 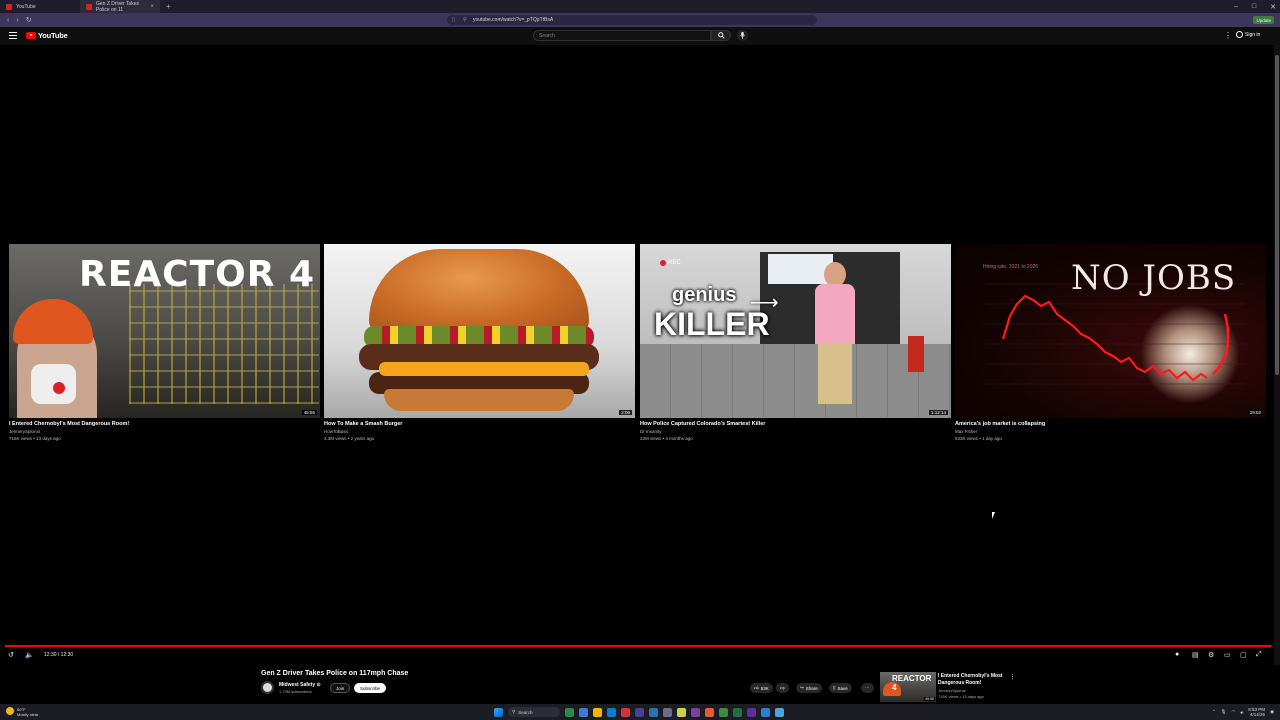 I want to click on share-label: Share, so click(x=811, y=688).